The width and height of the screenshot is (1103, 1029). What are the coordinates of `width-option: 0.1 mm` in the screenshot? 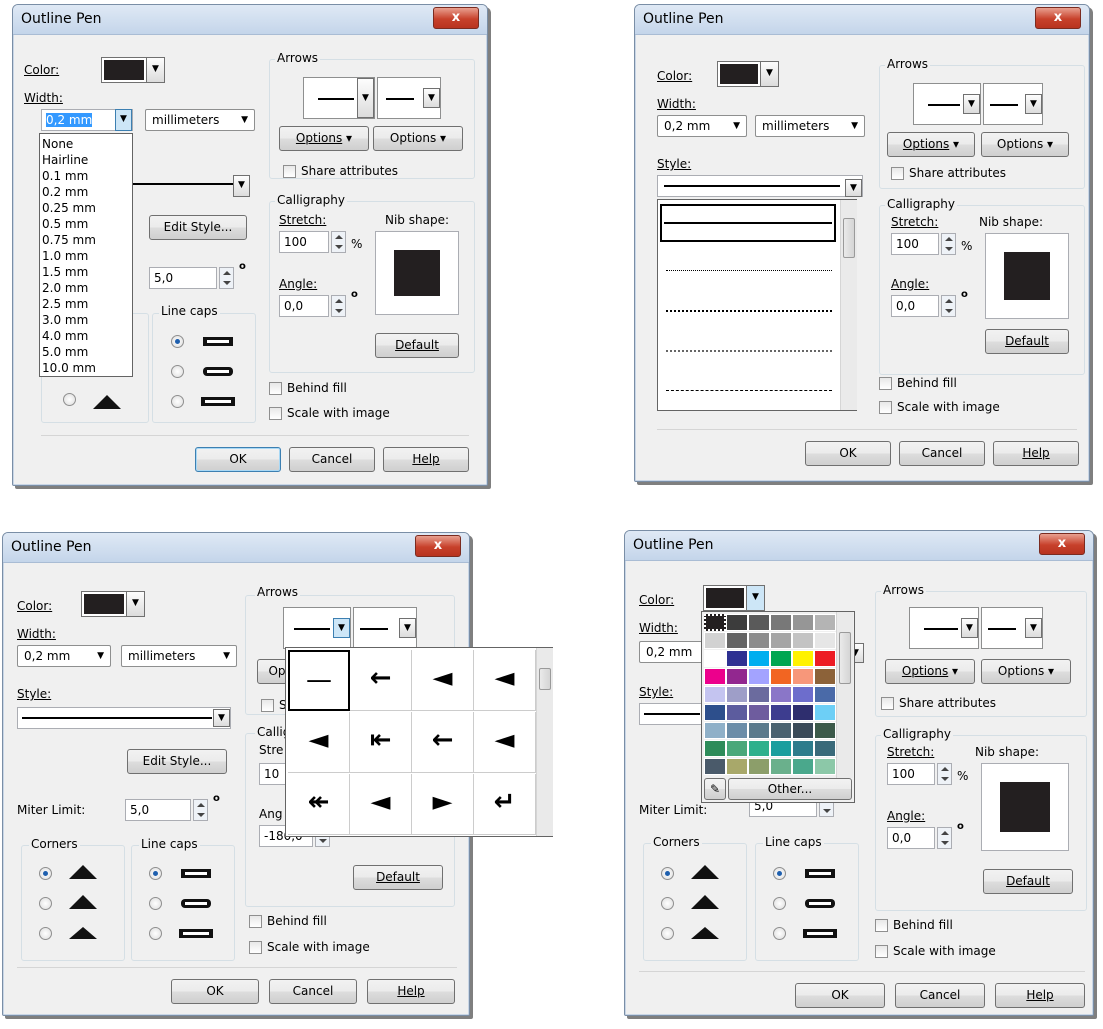 It's located at (65, 176).